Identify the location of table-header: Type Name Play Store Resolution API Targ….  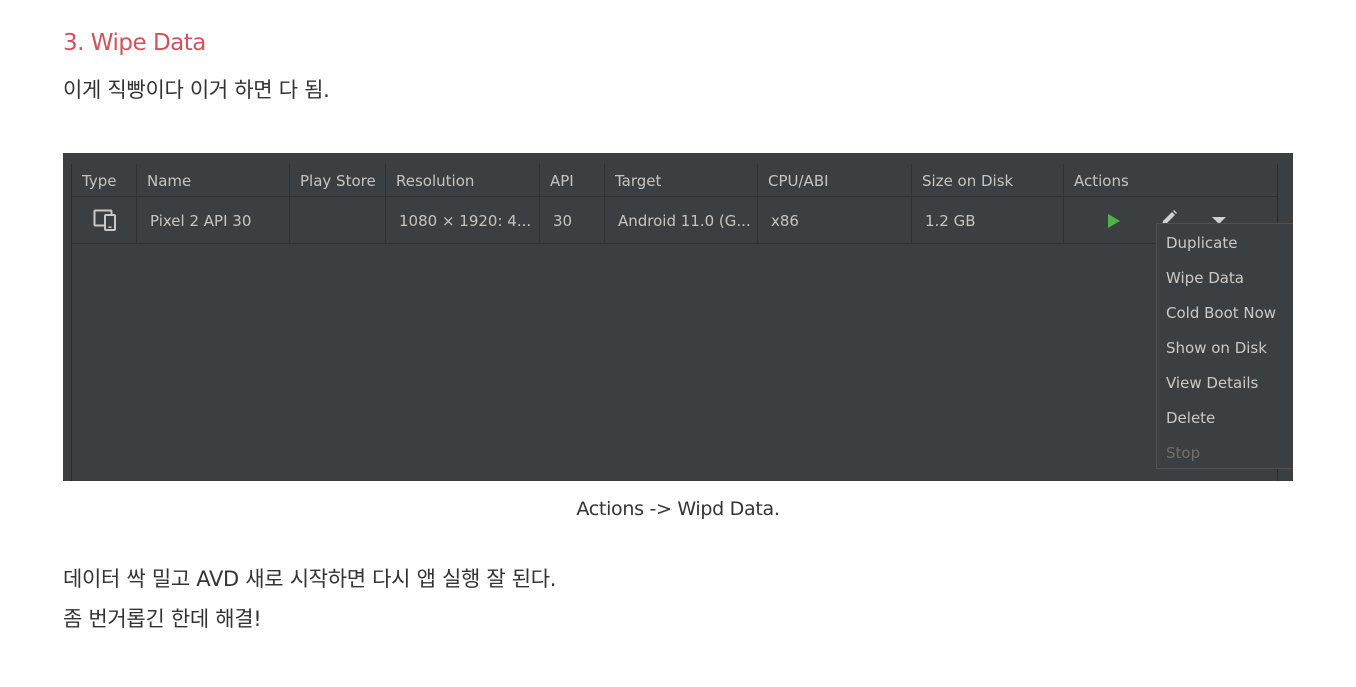
(674, 180).